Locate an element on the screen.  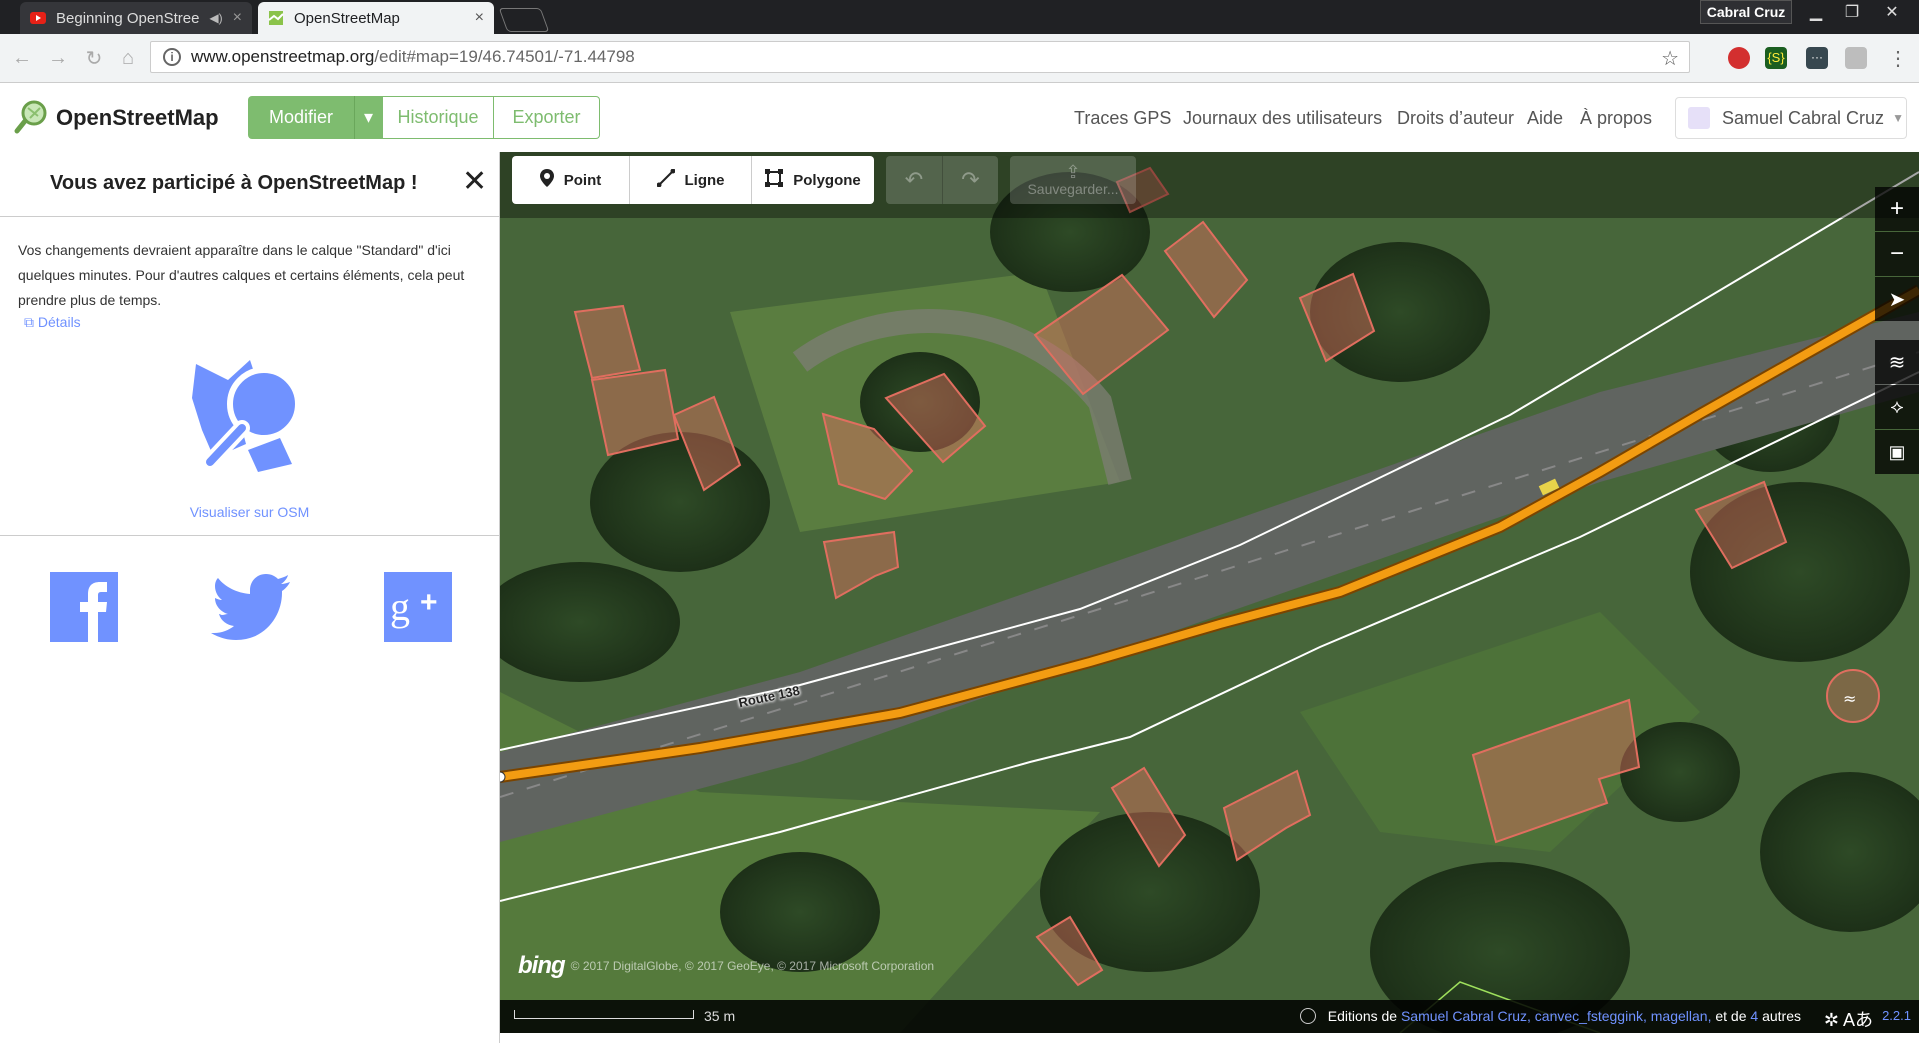
window-close-icon: ✕ is located at coordinates (1892, 12).